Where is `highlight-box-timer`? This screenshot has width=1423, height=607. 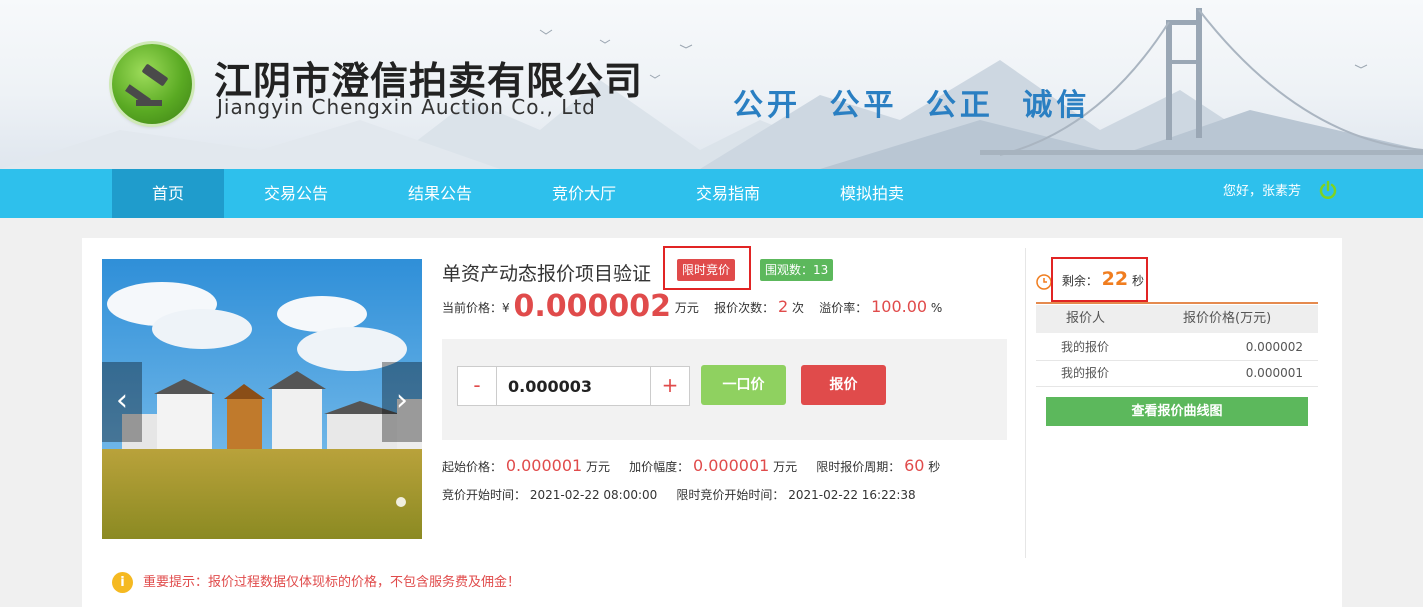
highlight-box-timer is located at coordinates (1099, 279).